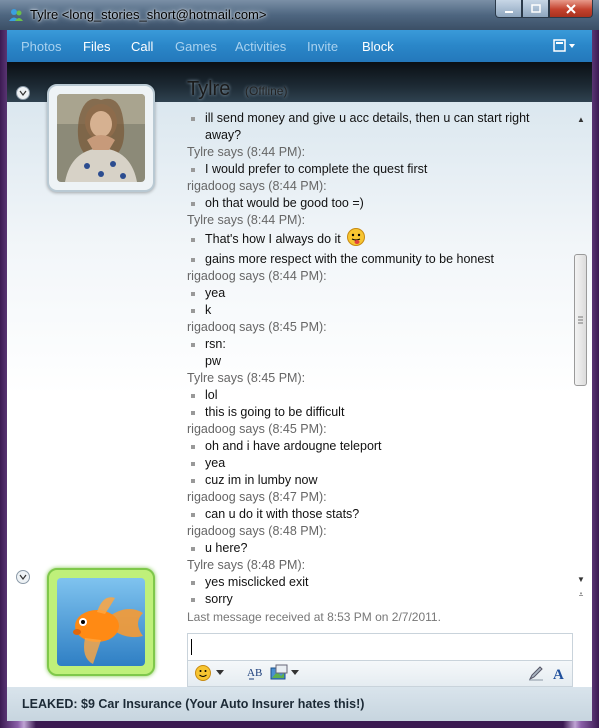 The image size is (599, 728). What do you see at coordinates (380, 647) in the screenshot?
I see `message-input` at bounding box center [380, 647].